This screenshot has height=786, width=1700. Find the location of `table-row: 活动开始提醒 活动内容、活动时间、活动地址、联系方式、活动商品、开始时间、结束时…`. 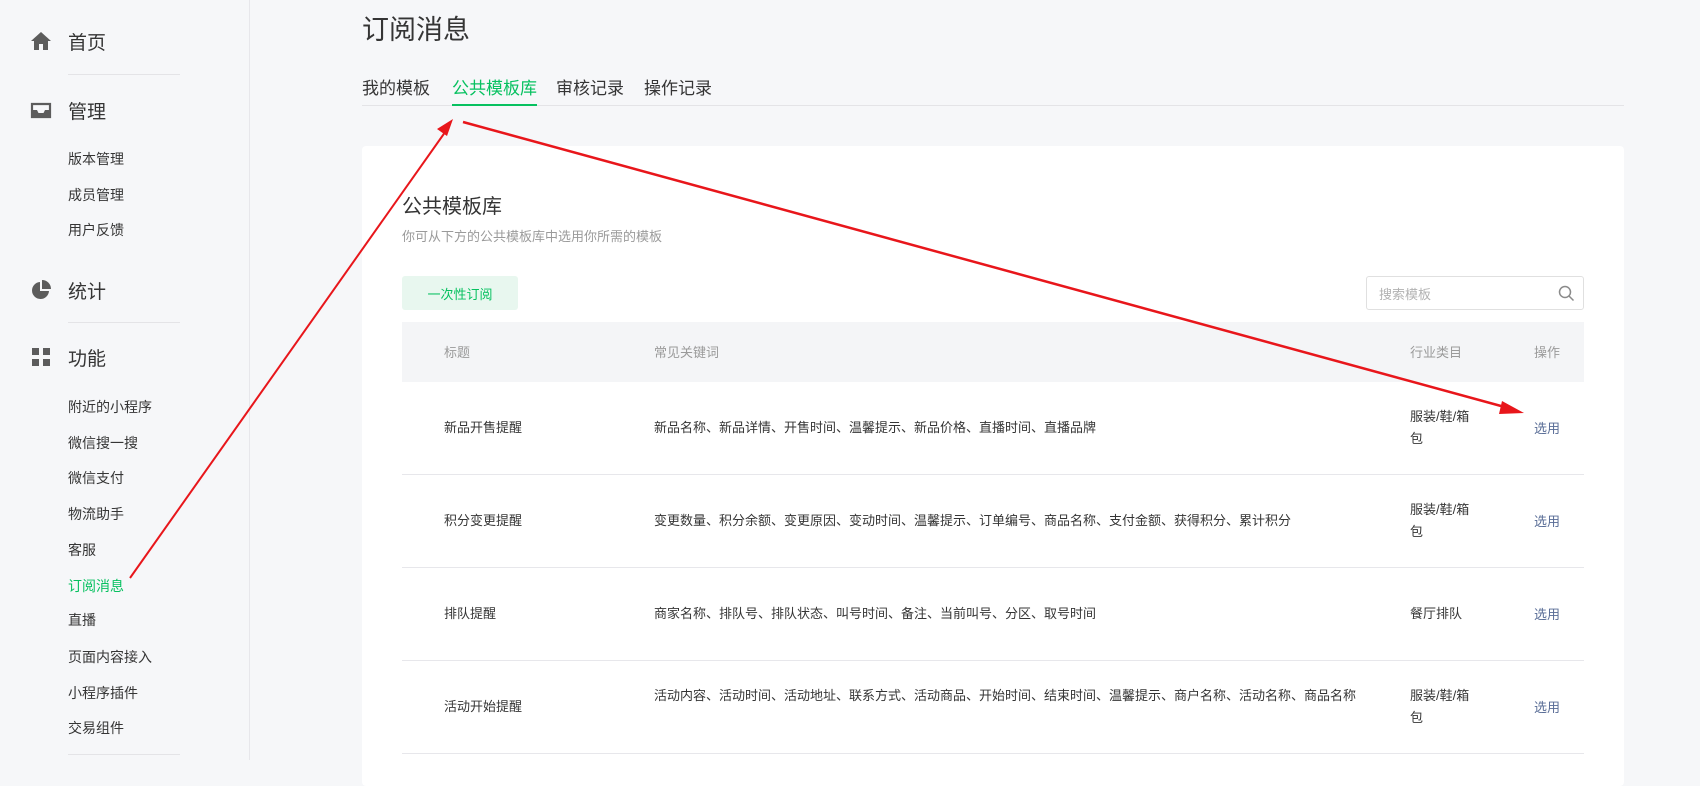

table-row: 活动开始提醒 活动内容、活动时间、活动地址、联系方式、活动商品、开始时间、结束时… is located at coordinates (993, 707).